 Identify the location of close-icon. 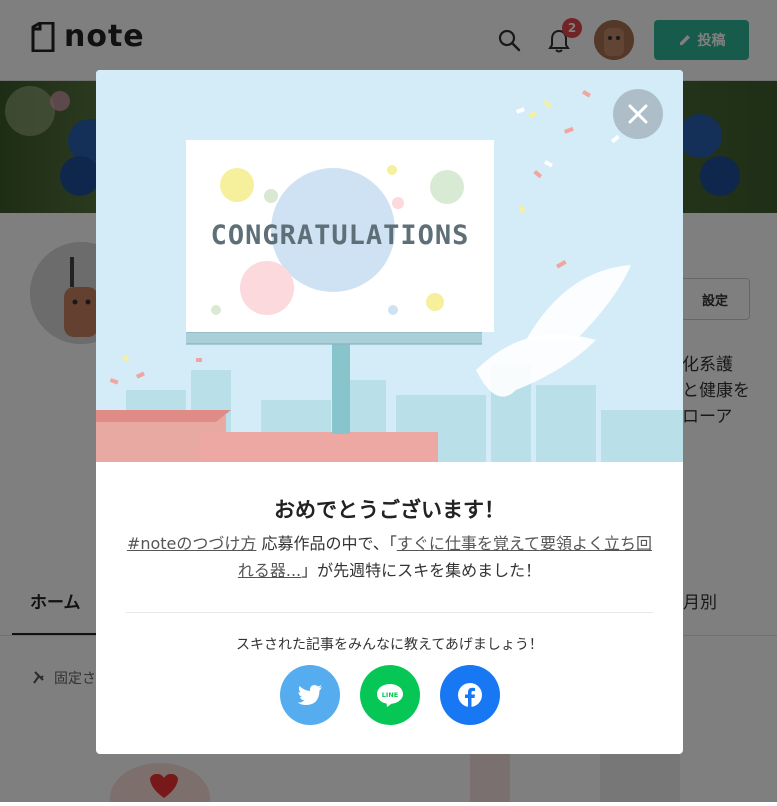
(638, 114).